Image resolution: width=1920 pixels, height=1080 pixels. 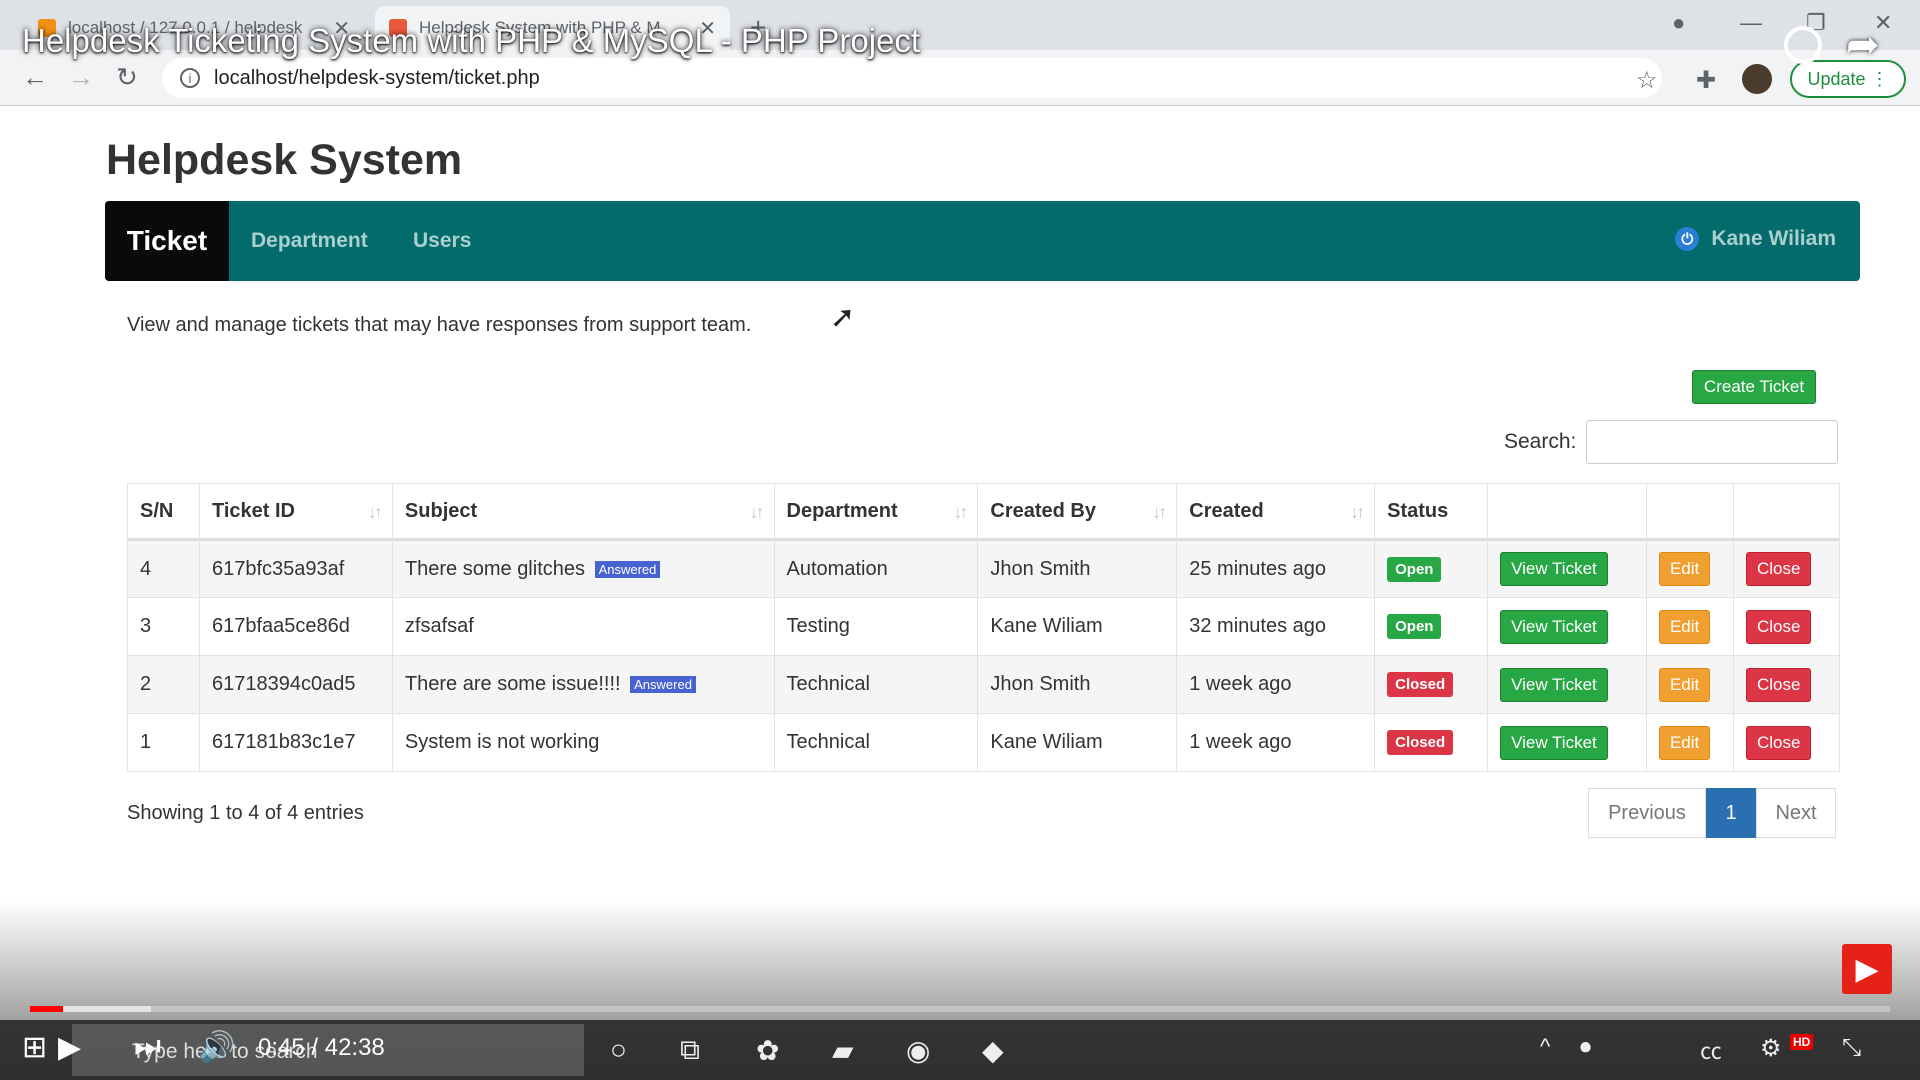 I want to click on search-input, so click(x=1712, y=442).